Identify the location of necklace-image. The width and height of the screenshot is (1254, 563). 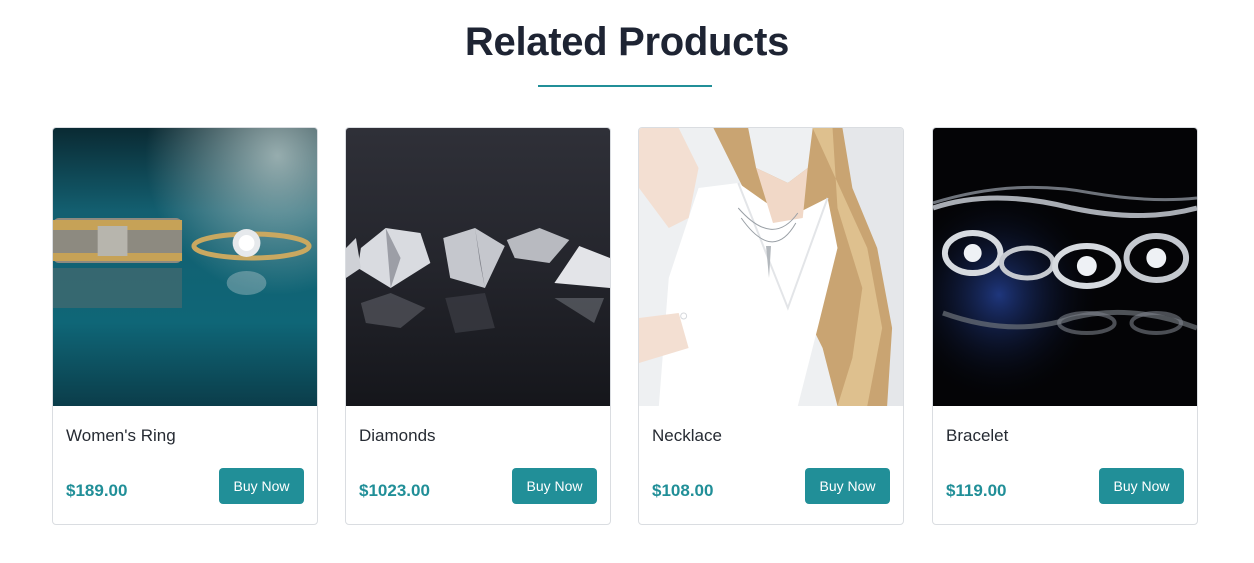
(771, 267).